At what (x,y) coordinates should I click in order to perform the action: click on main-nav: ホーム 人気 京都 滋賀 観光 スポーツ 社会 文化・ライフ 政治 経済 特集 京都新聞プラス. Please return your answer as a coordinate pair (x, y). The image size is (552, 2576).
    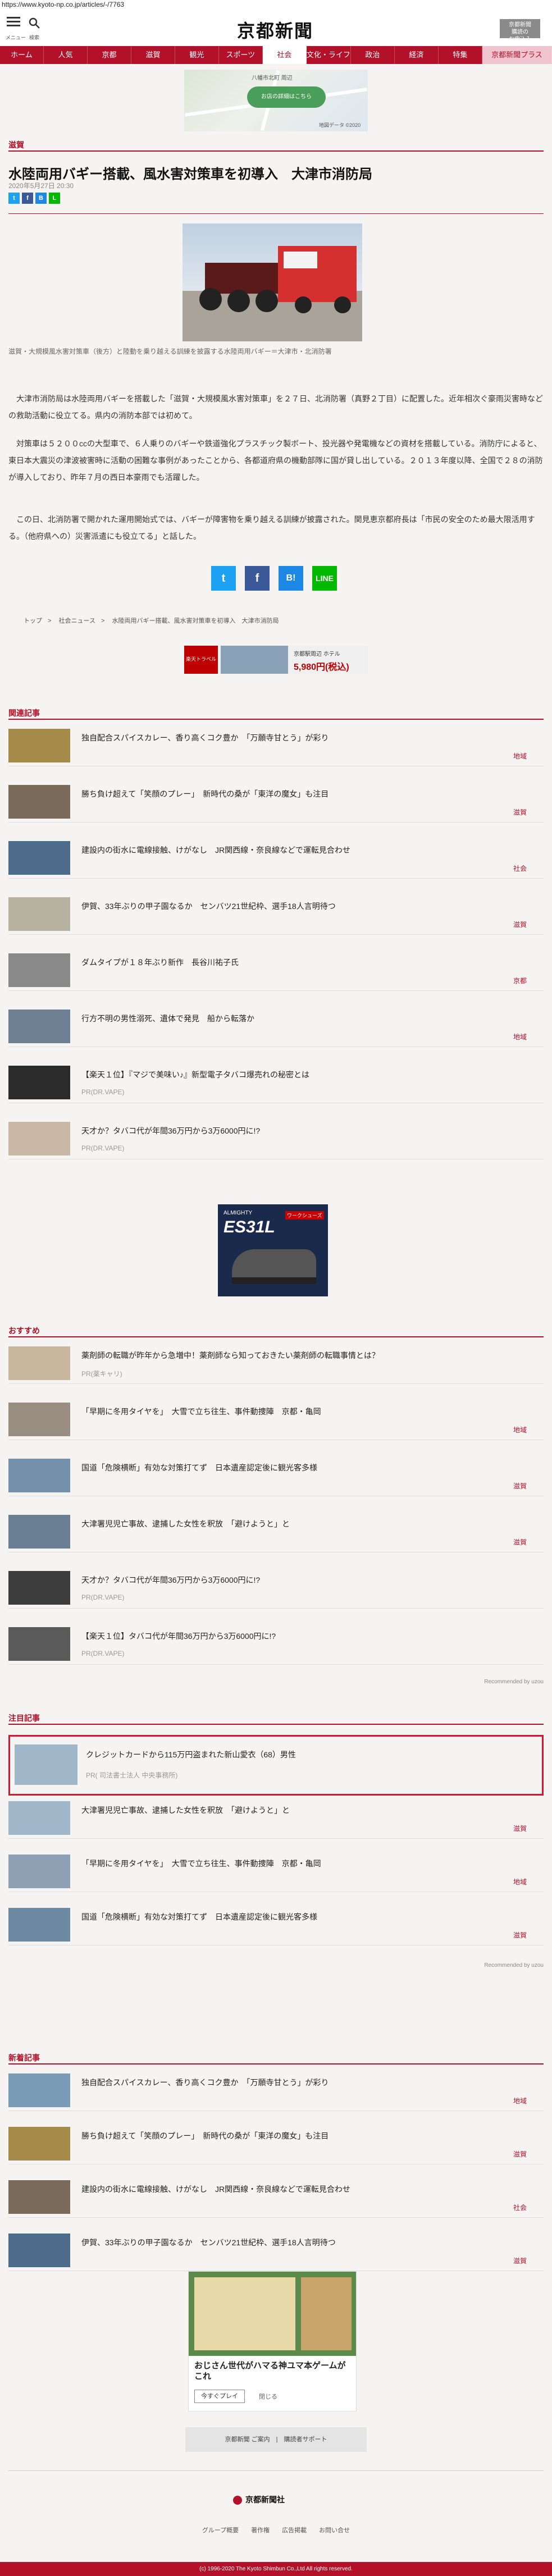
    Looking at the image, I should click on (276, 55).